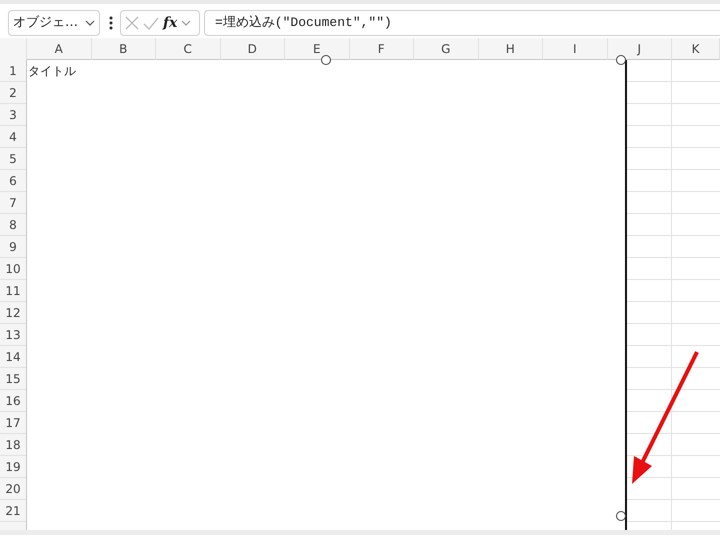  Describe the element at coordinates (188, 49) in the screenshot. I see `column-header: C` at that location.